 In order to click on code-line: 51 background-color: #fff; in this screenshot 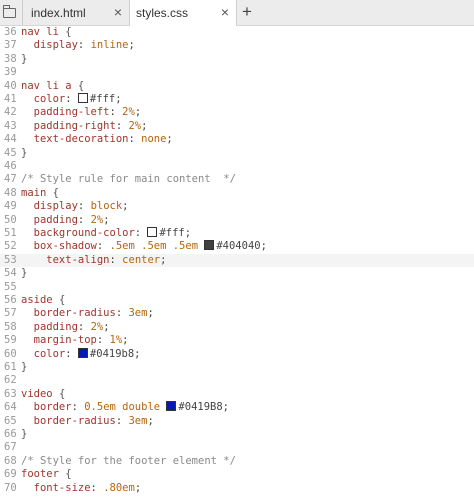, I will do `click(237, 233)`.